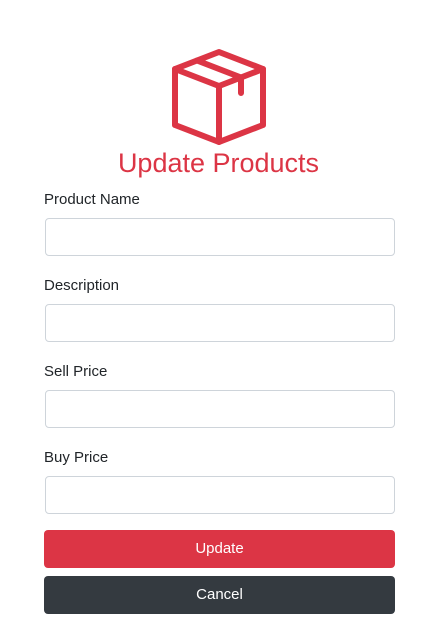  I want to click on page-title: Update Products, so click(218, 163).